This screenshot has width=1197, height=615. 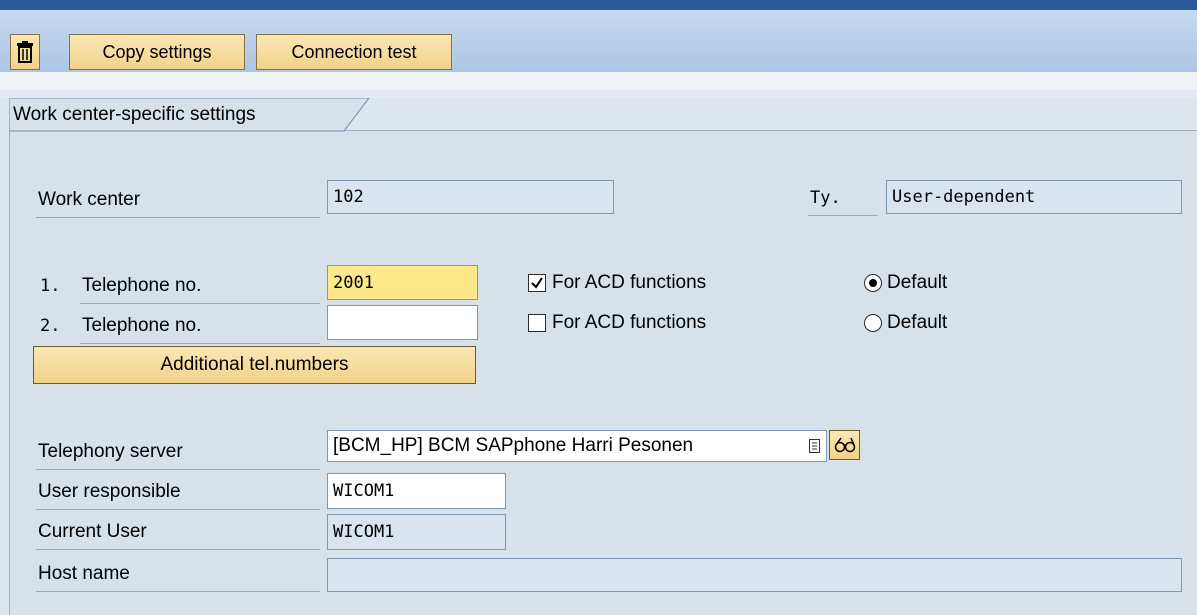 I want to click on window-top-strip, so click(x=598, y=5).